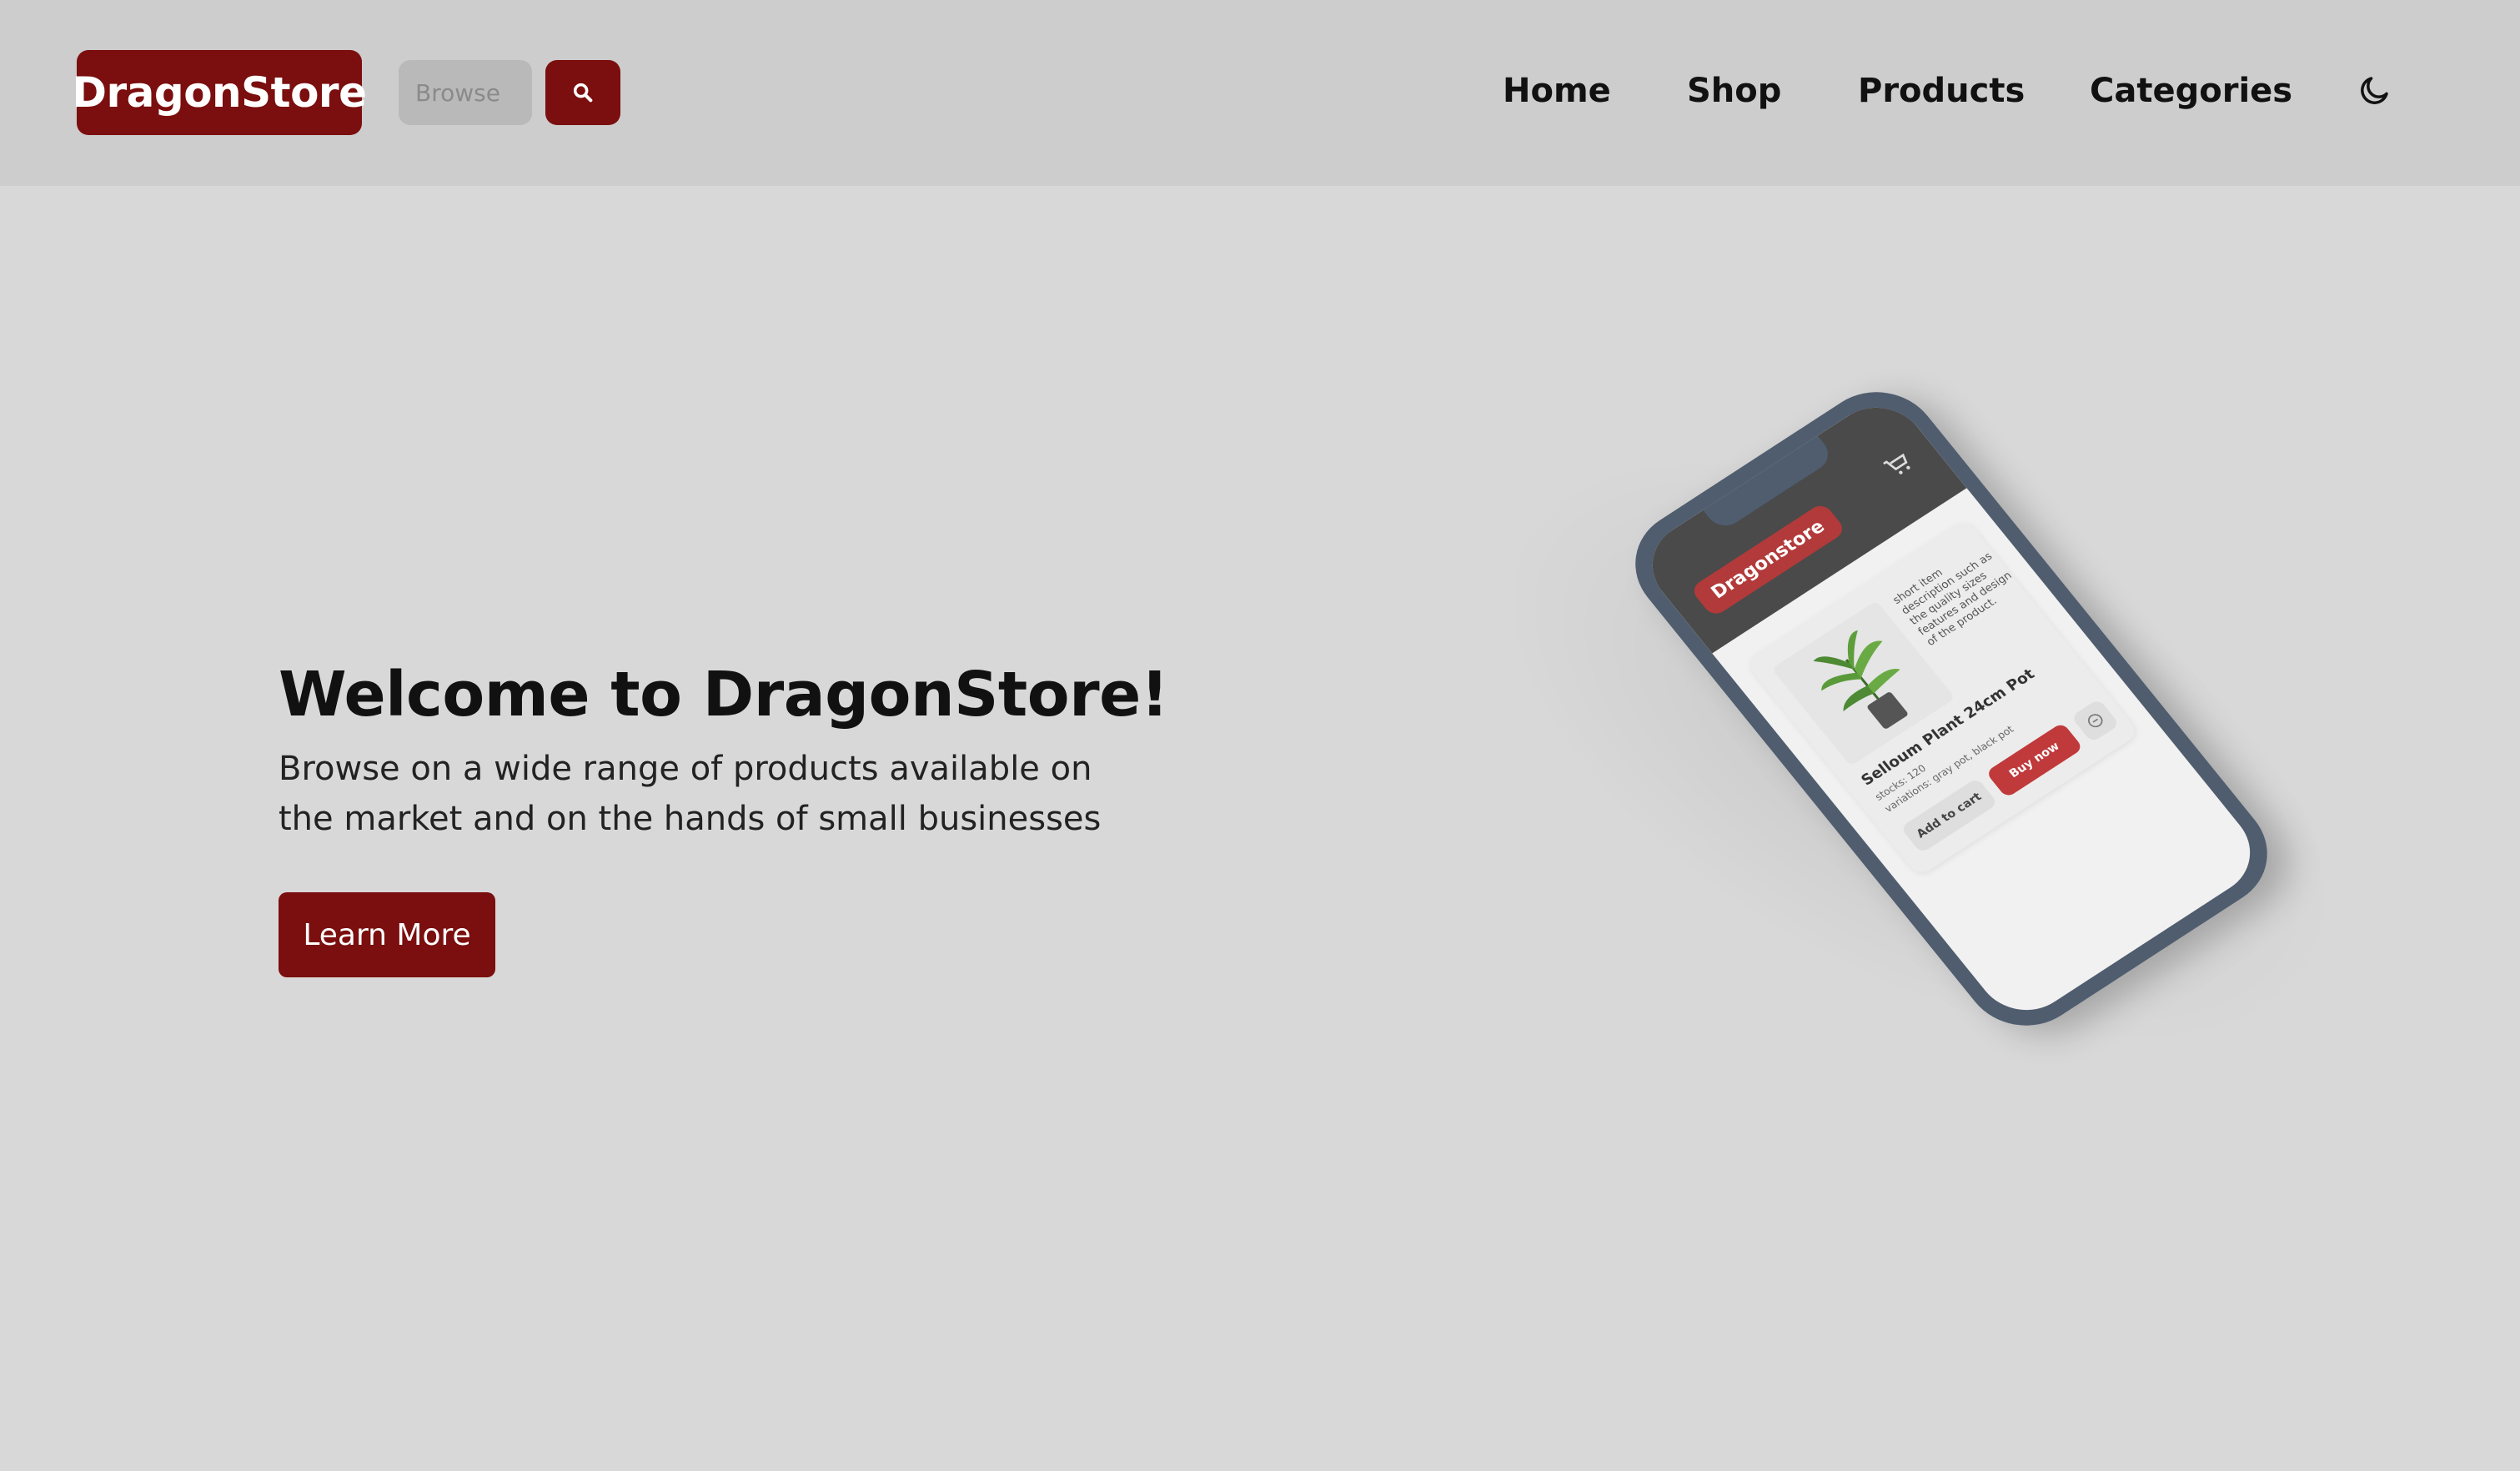 The height and width of the screenshot is (1471, 2520). What do you see at coordinates (1734, 90) in the screenshot?
I see `nav-shop: Shop` at bounding box center [1734, 90].